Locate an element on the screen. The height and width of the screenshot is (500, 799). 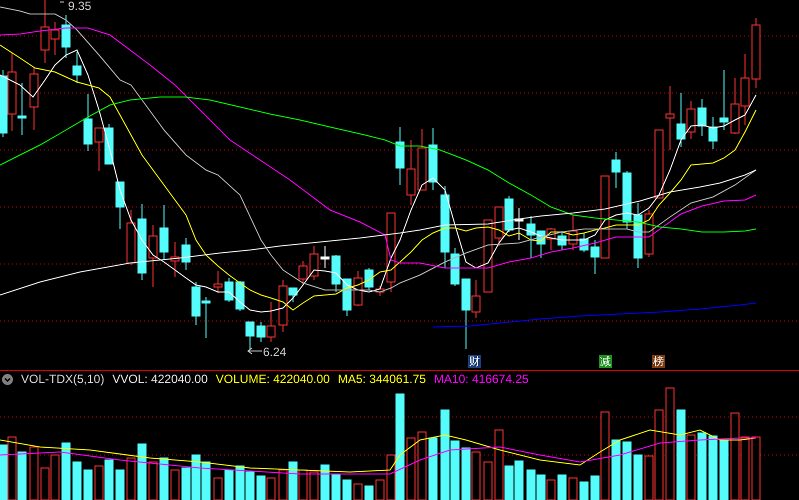
legend-value: VOLUME: 422040.00 is located at coordinates (273, 379).